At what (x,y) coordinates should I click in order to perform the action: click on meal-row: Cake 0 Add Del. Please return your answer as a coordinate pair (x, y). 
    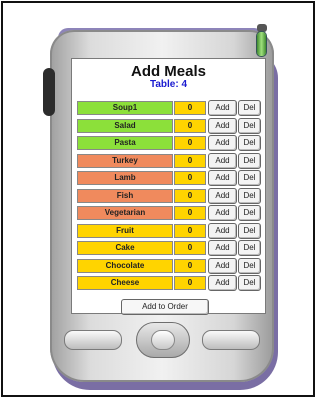
    Looking at the image, I should click on (169, 248).